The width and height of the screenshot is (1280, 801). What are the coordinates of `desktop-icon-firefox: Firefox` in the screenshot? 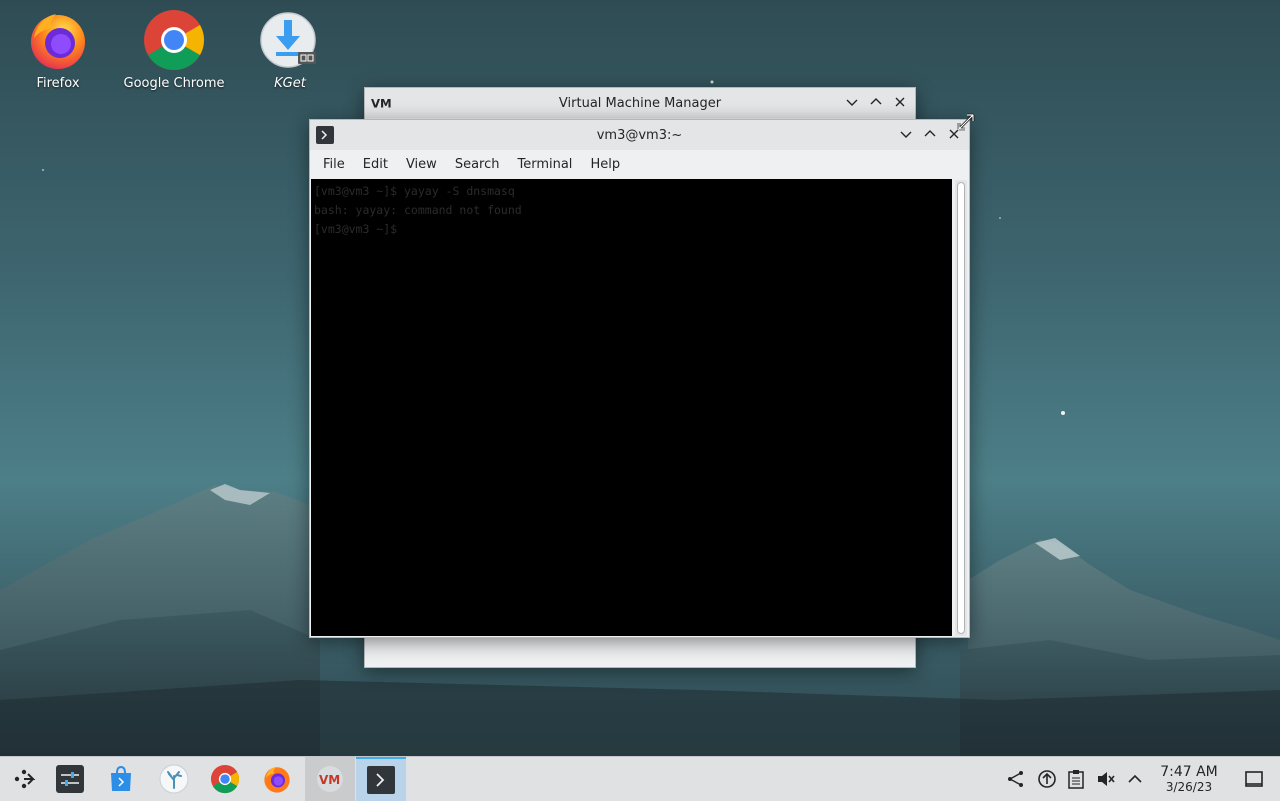 It's located at (58, 49).